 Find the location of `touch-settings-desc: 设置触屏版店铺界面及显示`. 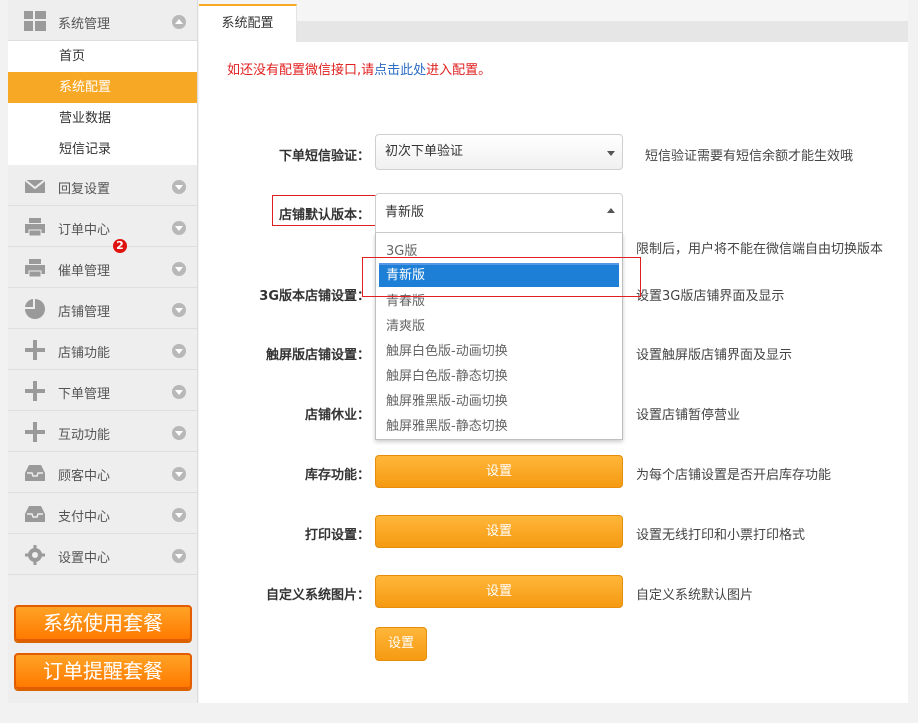

touch-settings-desc: 设置触屏版店铺界面及显示 is located at coordinates (714, 355).